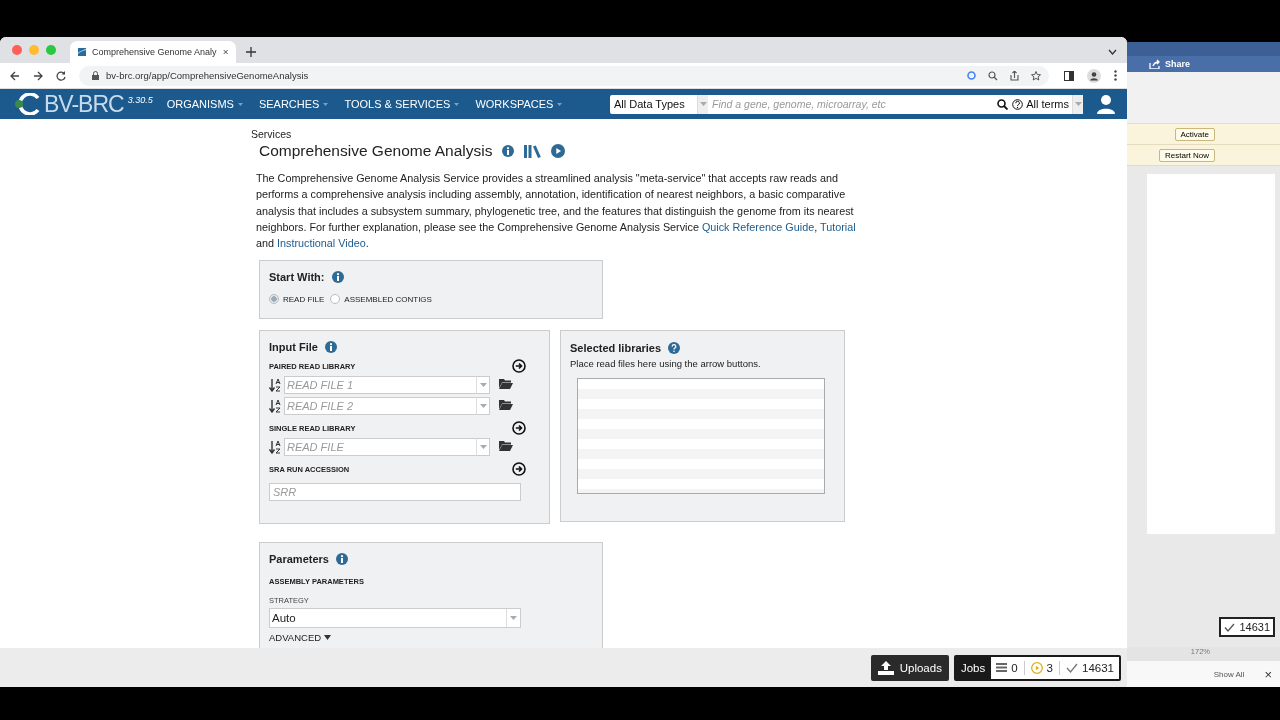 This screenshot has height=720, width=1280. Describe the element at coordinates (1187, 155) in the screenshot. I see `restart-now-button: Restart Now` at that location.